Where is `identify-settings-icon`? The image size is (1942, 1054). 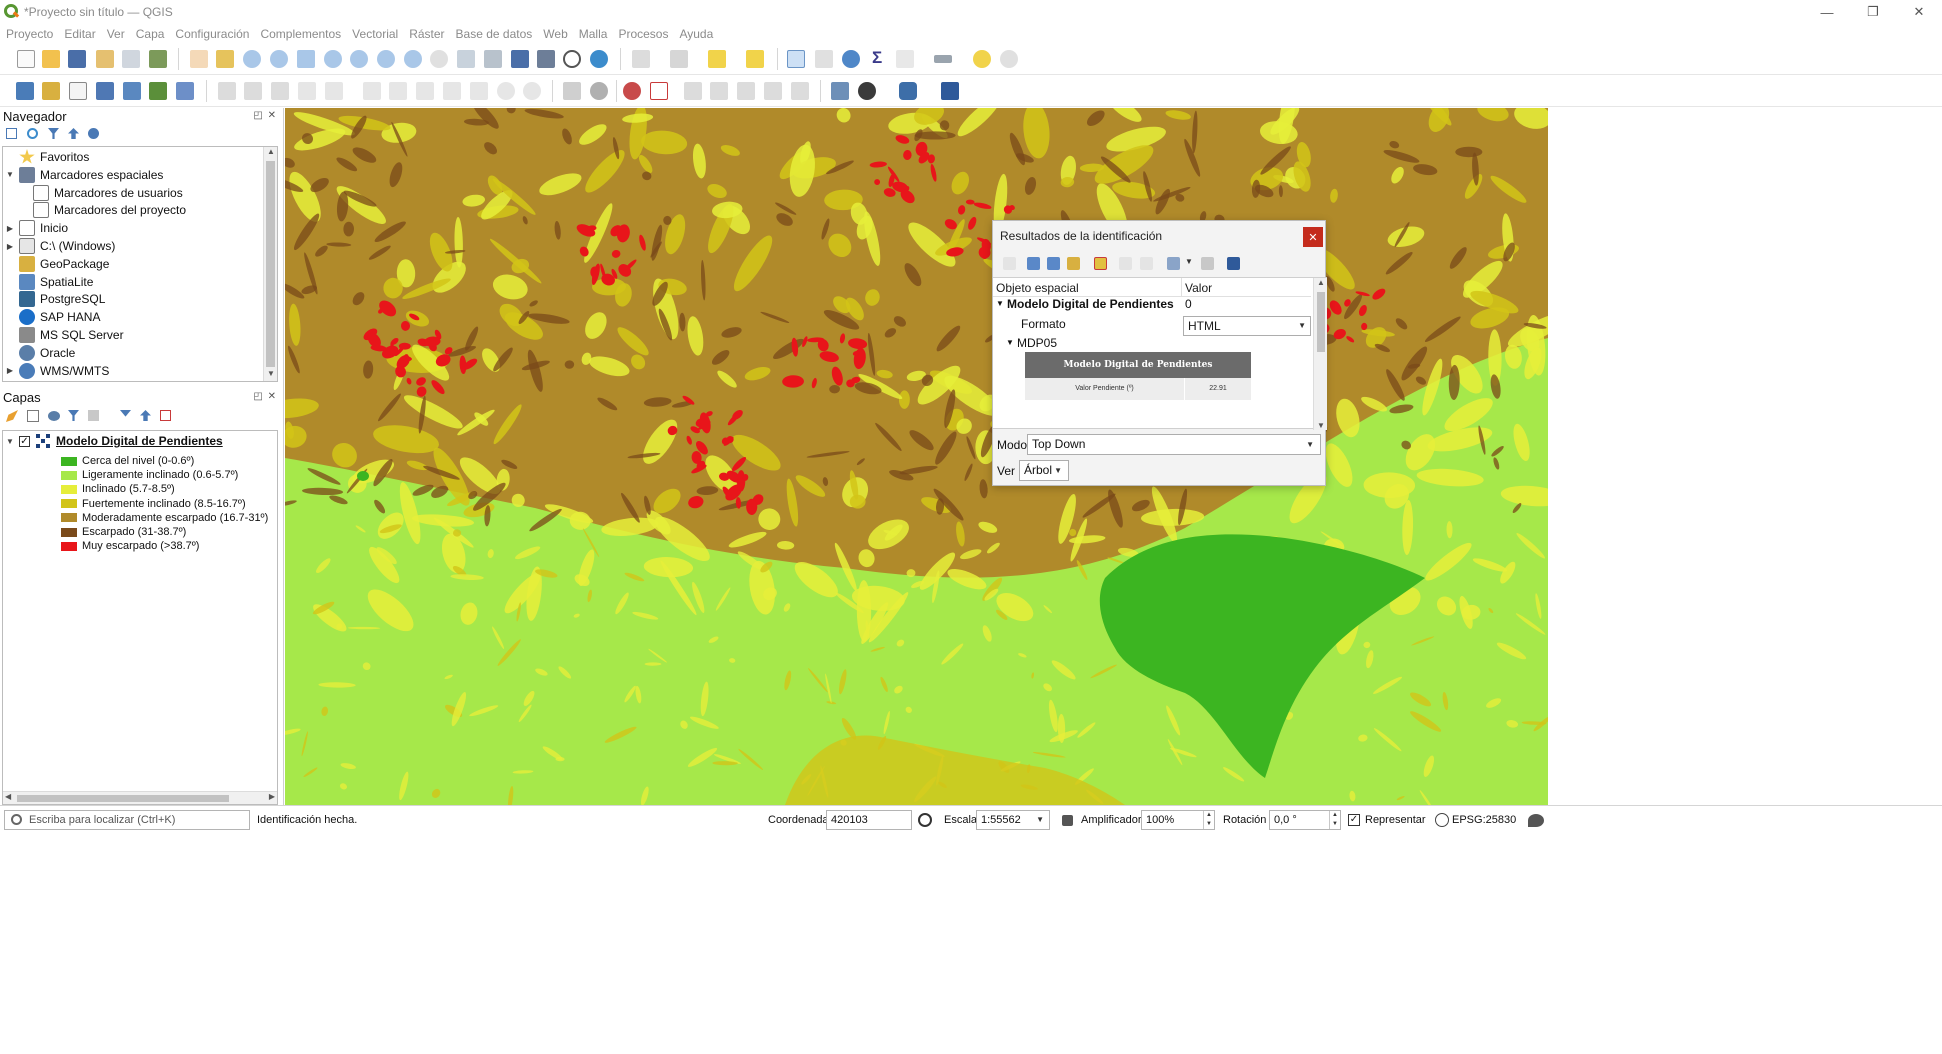 identify-settings-icon is located at coordinates (1207, 263).